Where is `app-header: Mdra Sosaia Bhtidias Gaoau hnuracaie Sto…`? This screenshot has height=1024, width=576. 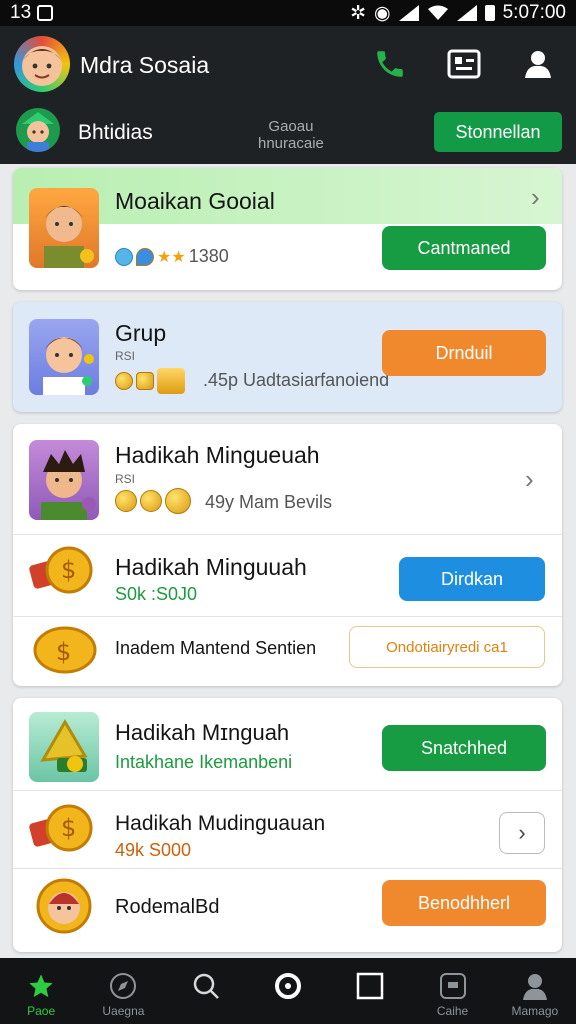
app-header: Mdra Sosaia Bhtidias Gaoau hnuracaie Sto… is located at coordinates (288, 95).